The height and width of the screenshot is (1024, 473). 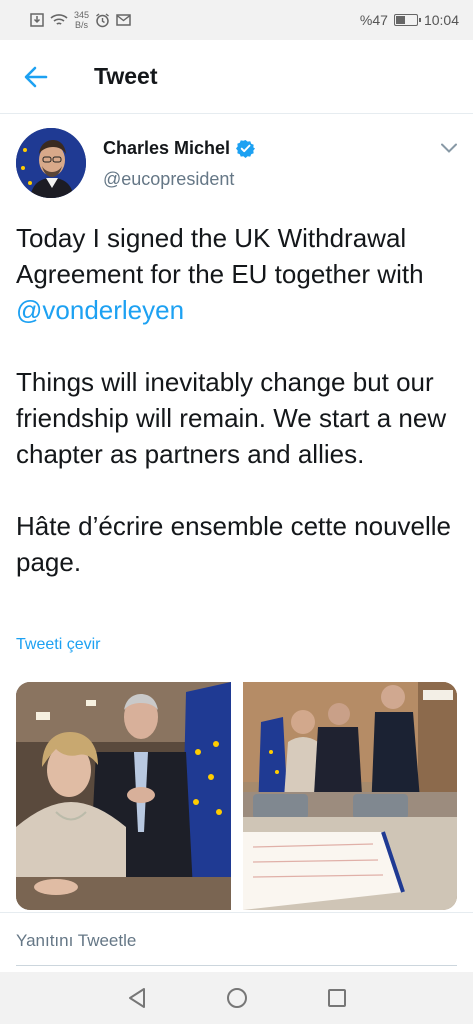 I want to click on arrow-left-icon, so click(x=36, y=76).